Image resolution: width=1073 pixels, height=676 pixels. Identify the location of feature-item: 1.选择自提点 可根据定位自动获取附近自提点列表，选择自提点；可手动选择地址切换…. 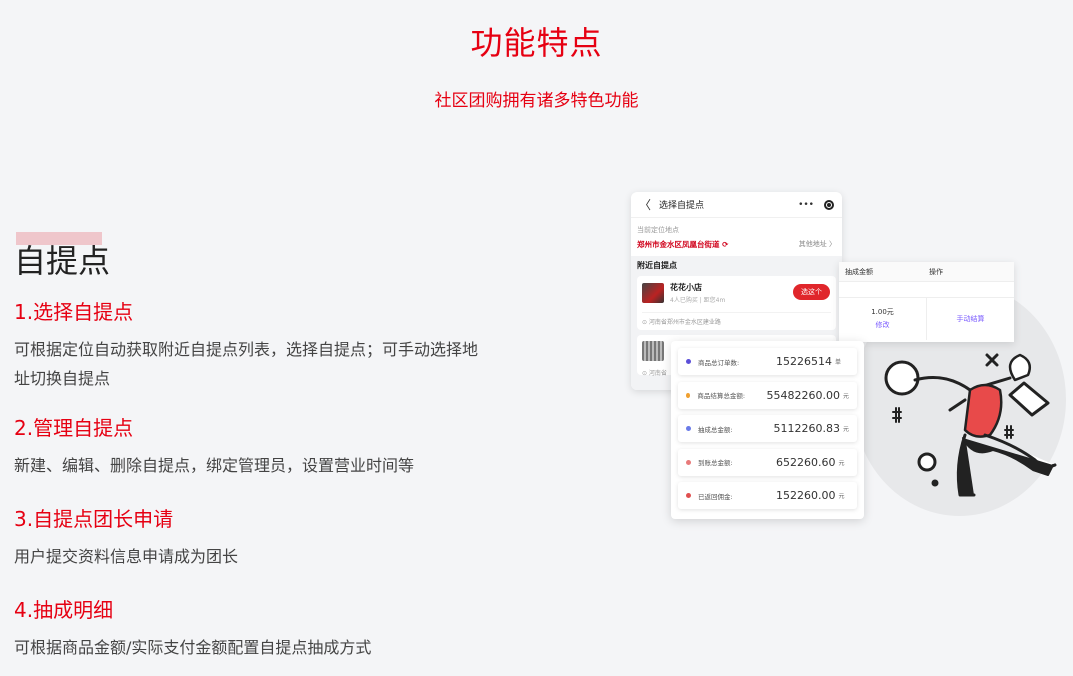
(264, 345).